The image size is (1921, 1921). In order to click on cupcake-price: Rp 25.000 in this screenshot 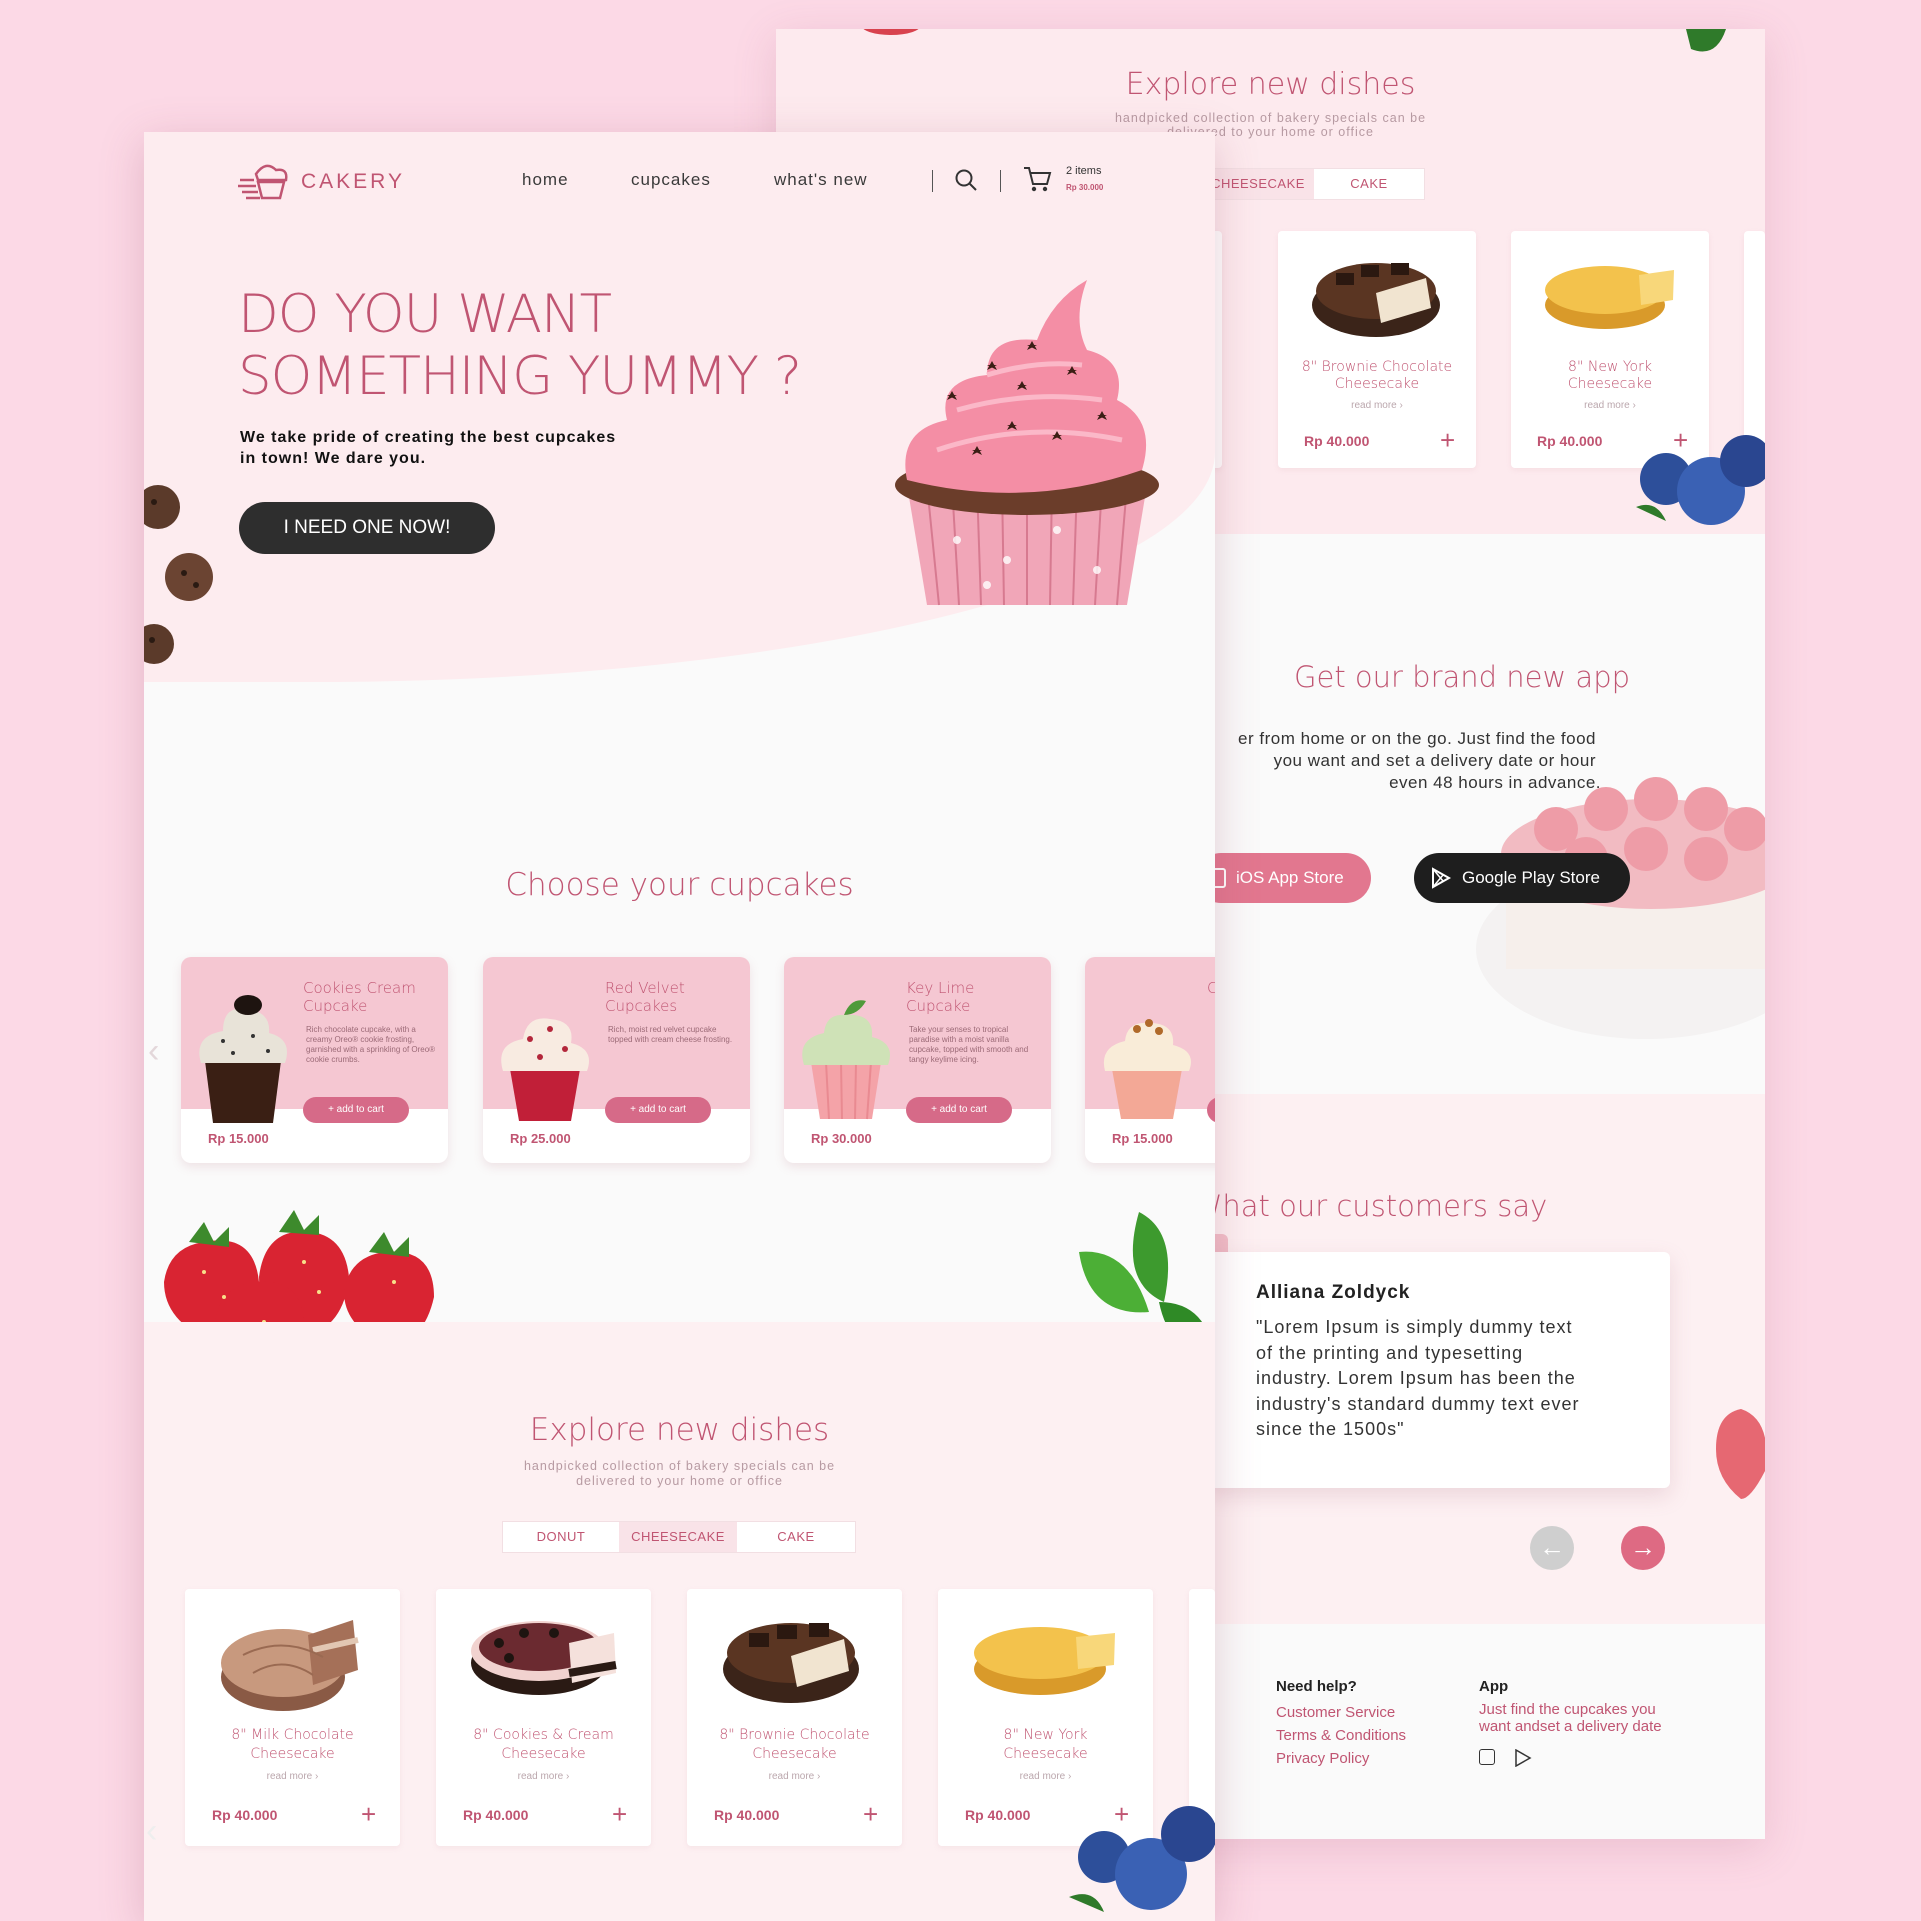, I will do `click(540, 1138)`.